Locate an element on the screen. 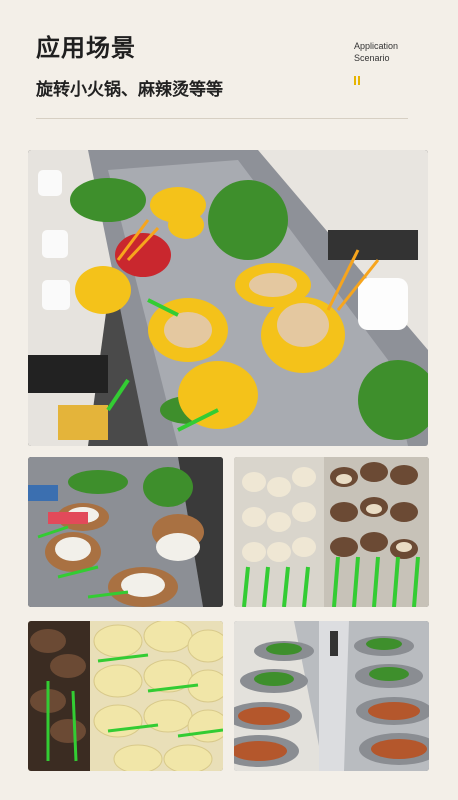  accent-mark is located at coordinates (357, 80).